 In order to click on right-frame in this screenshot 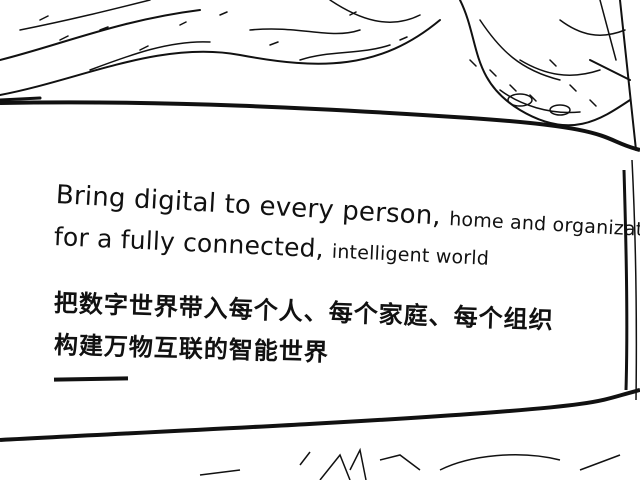, I will do `click(630, 280)`.